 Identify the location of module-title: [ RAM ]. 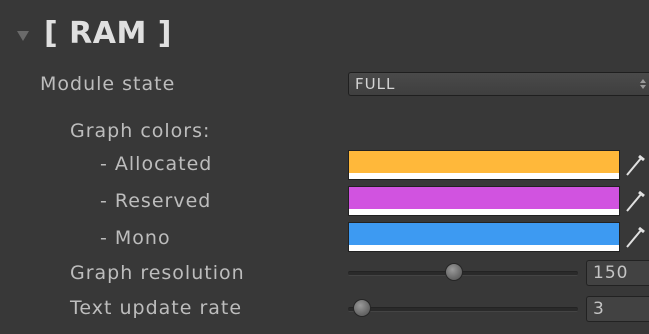
(108, 34).